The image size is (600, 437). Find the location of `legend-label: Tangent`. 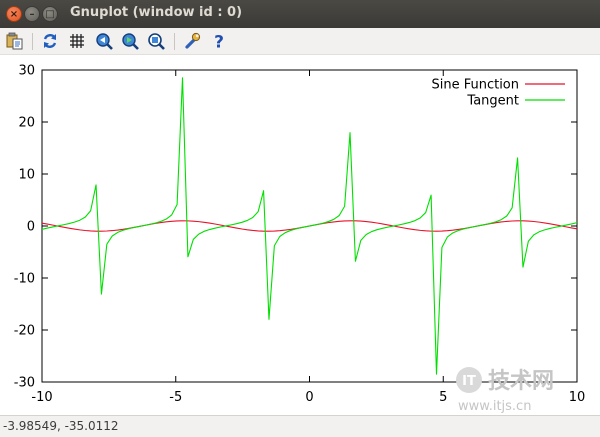

legend-label: Tangent is located at coordinates (492, 101).